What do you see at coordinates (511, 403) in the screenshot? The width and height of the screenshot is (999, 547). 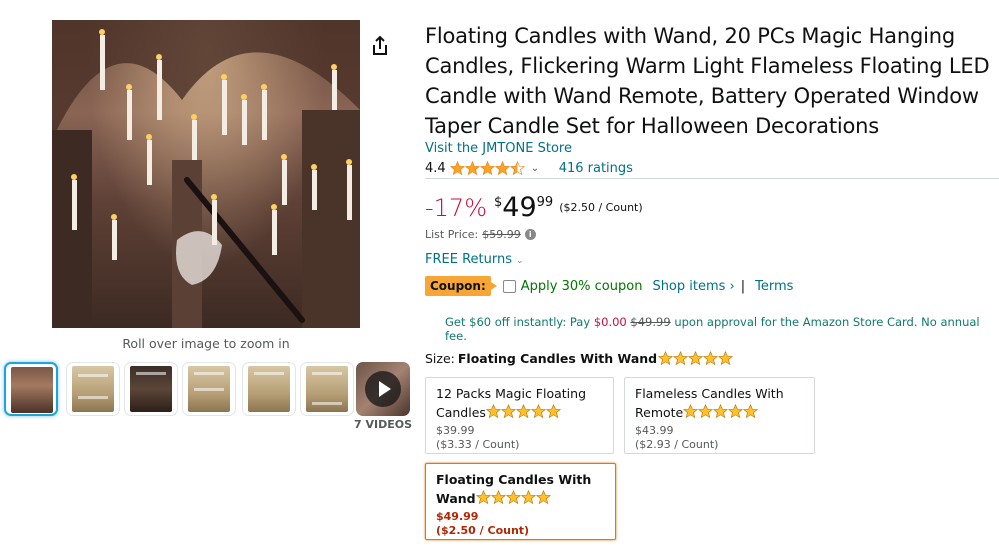 I see `size-option-name: 12 Packs Magic Floating Candles` at bounding box center [511, 403].